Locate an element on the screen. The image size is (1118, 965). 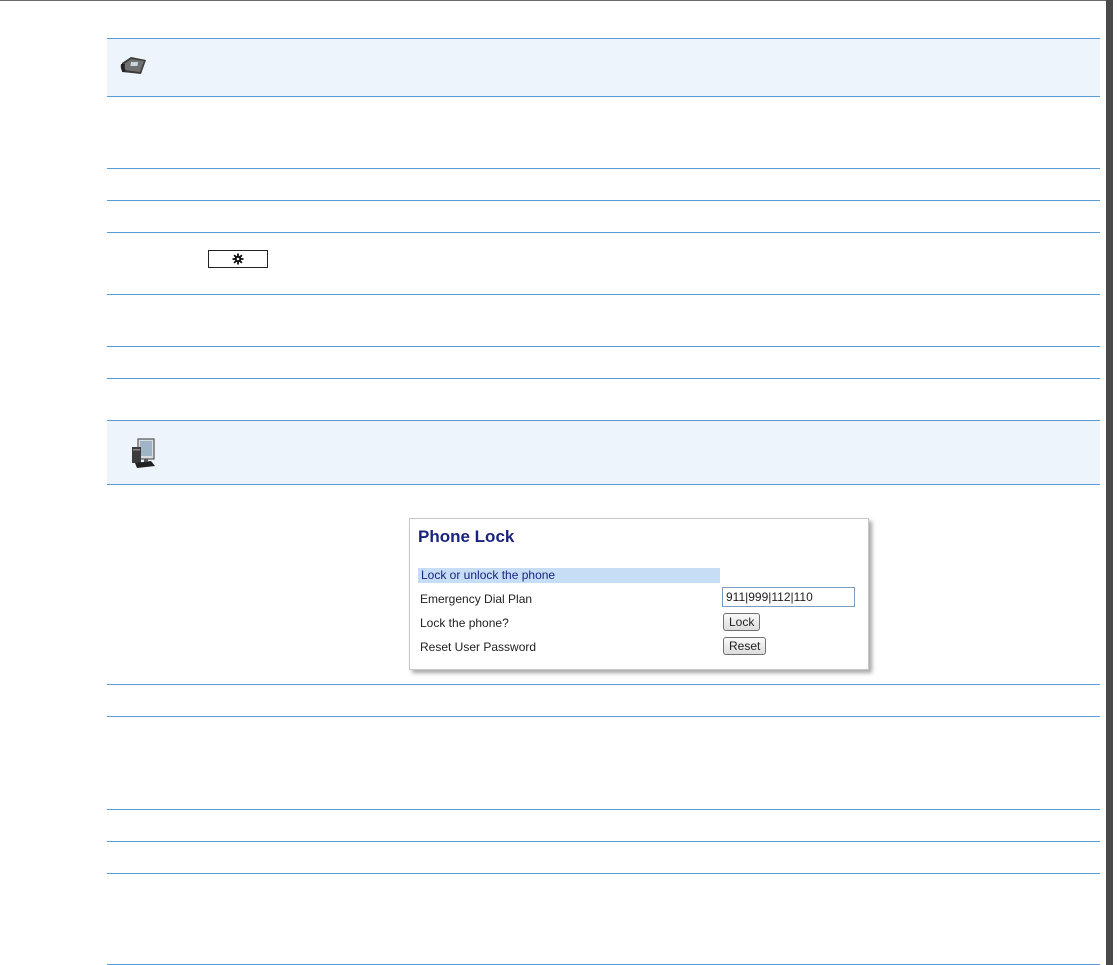
web-ui-header-row is located at coordinates (603, 452).